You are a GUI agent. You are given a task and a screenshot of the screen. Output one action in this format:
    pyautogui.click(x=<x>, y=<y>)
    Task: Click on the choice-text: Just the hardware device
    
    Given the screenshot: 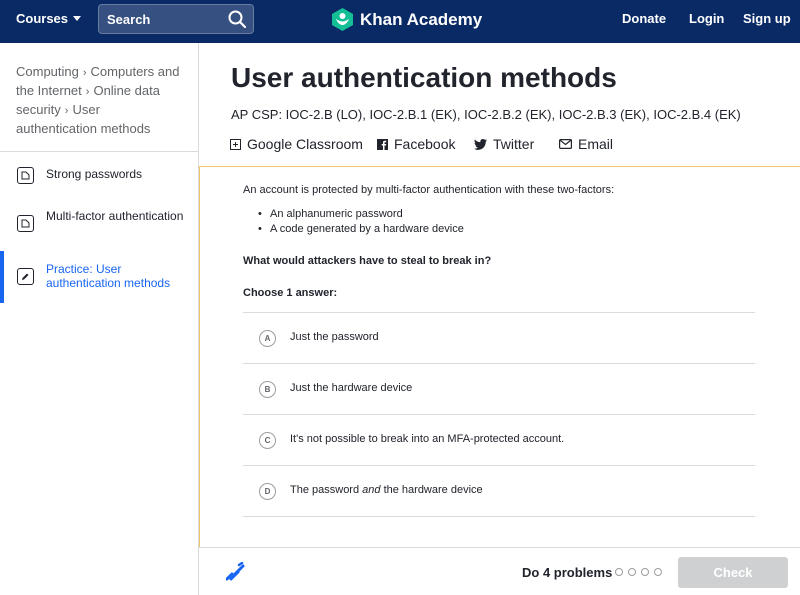 What is the action you would take?
    pyautogui.click(x=351, y=388)
    